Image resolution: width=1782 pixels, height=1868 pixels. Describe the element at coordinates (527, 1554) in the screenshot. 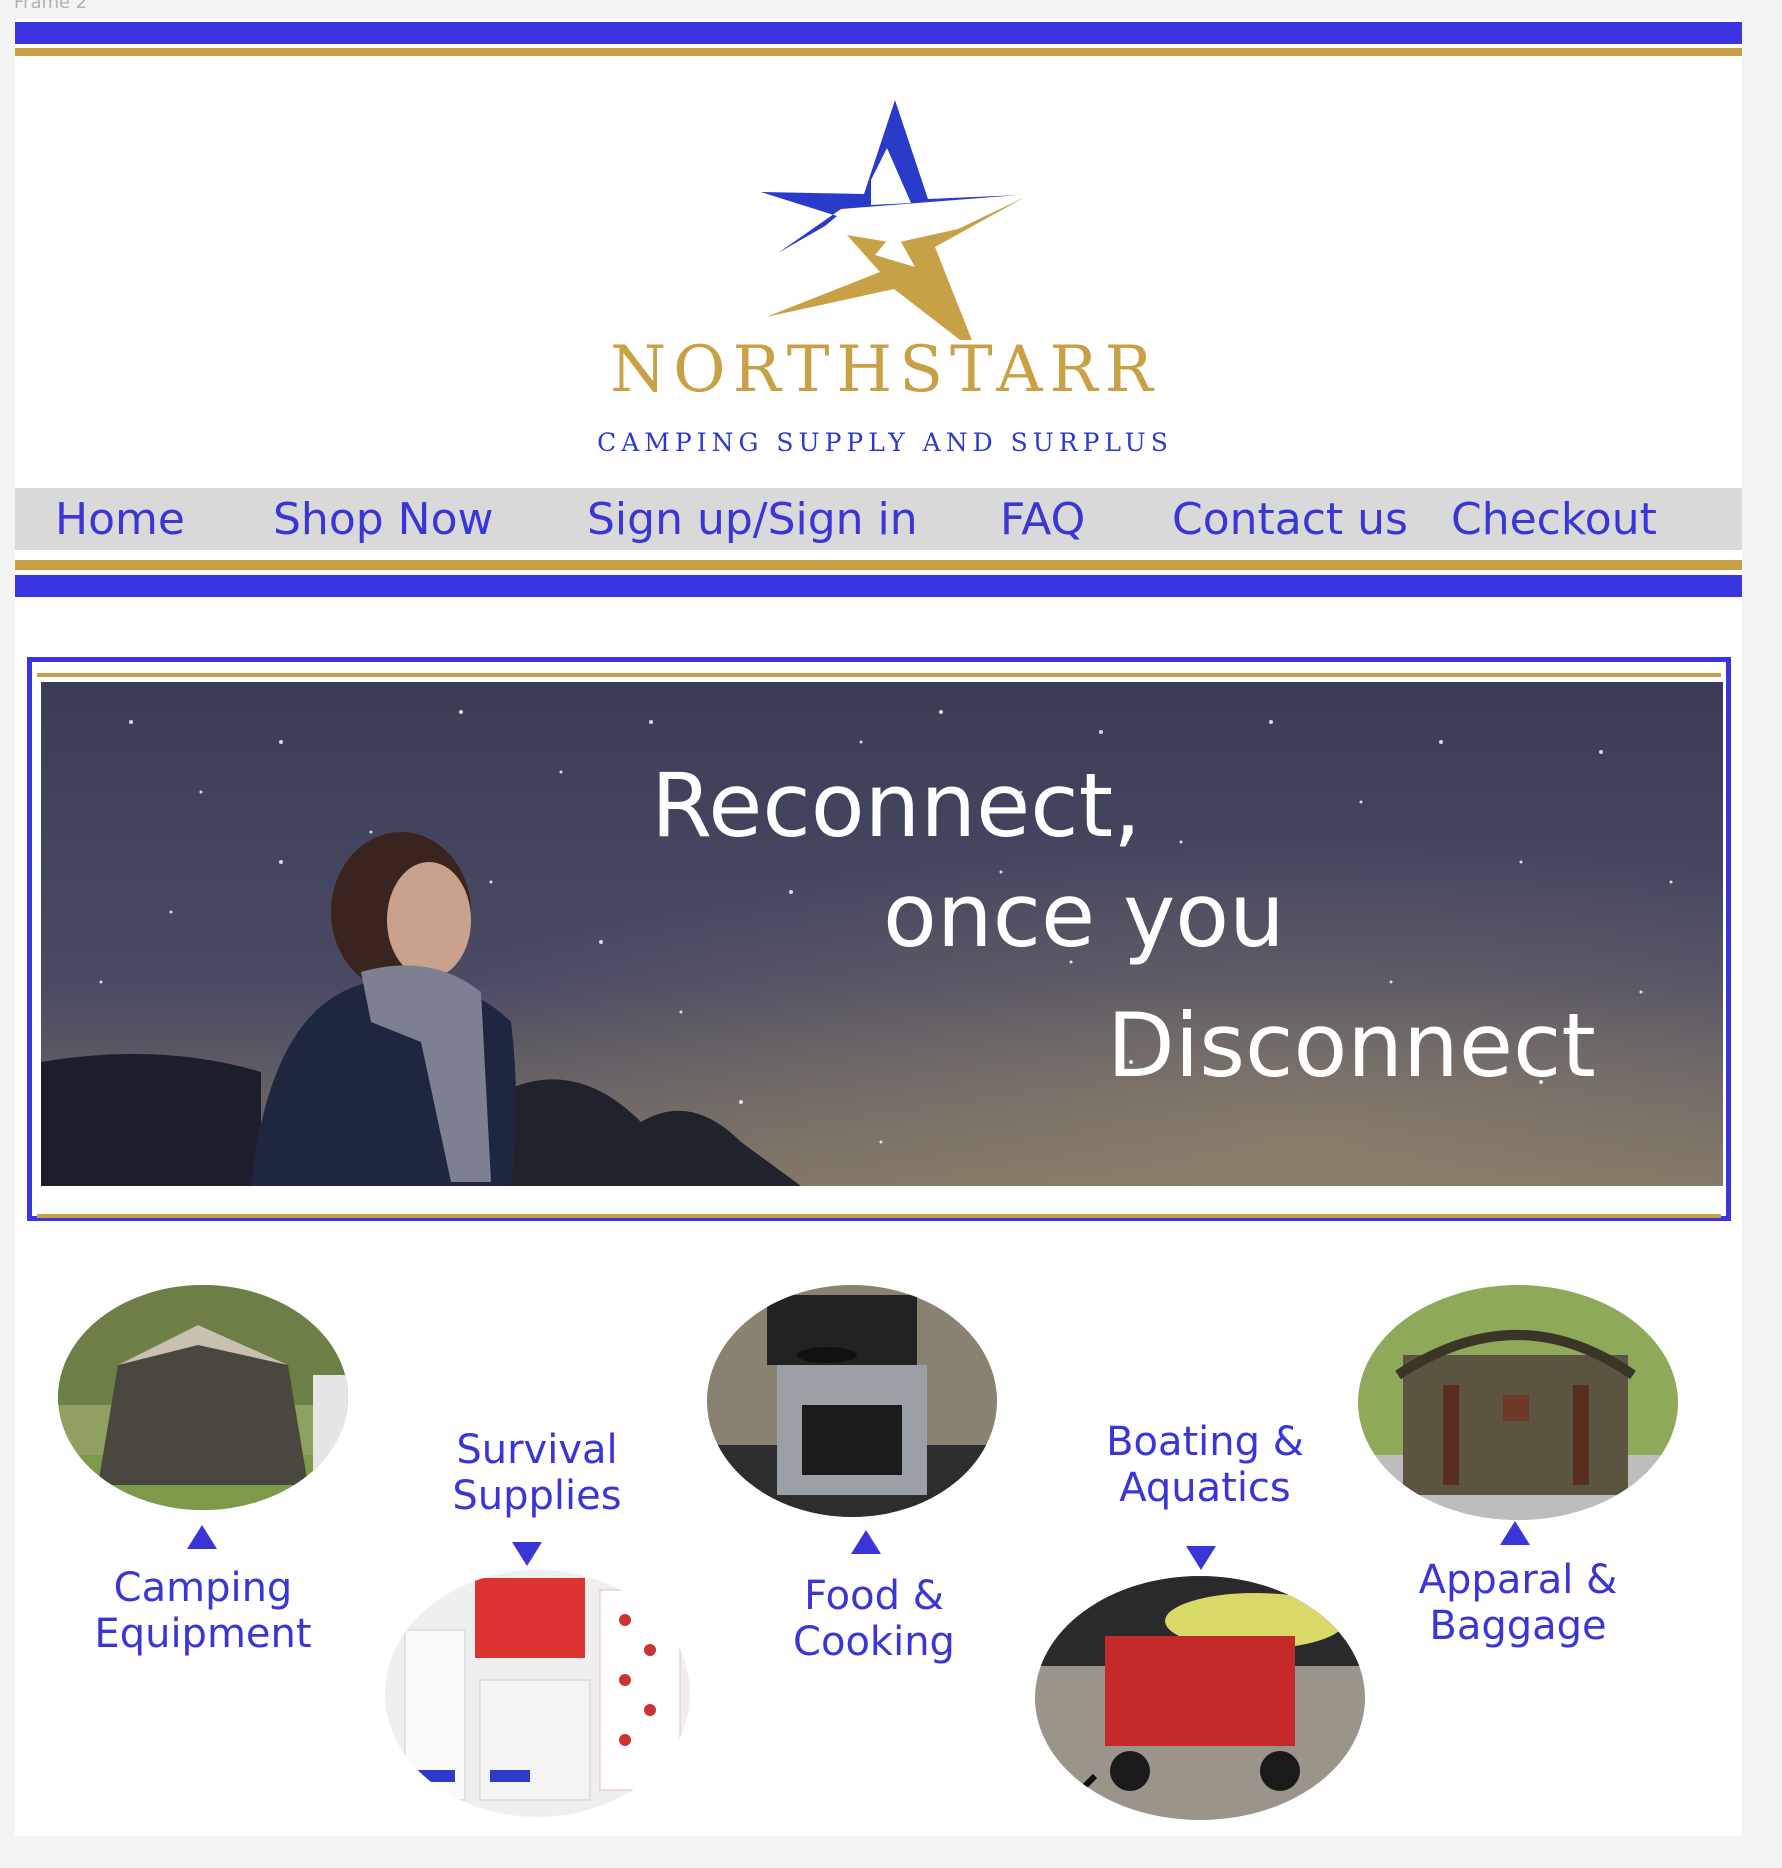

I see `survival-arrow-down-icon` at that location.